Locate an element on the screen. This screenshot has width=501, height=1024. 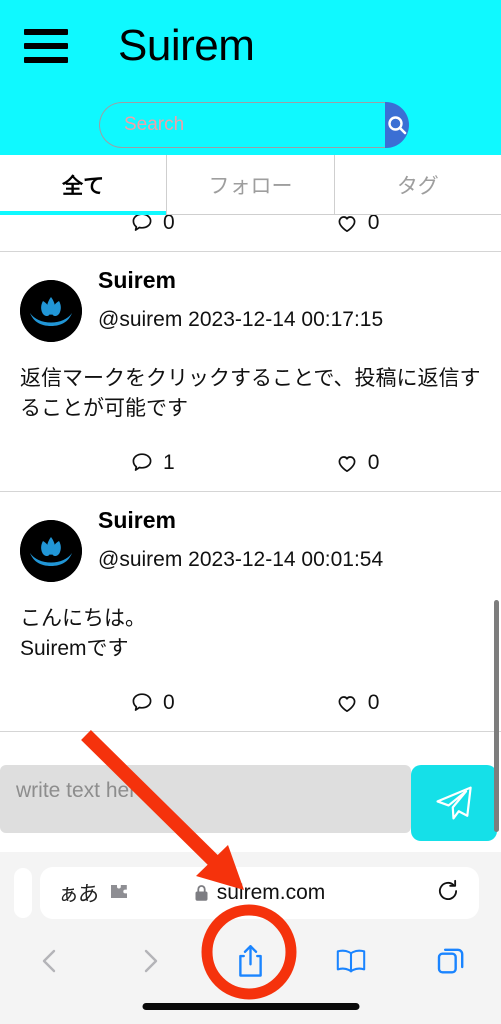
timestamp: 2023-12-14 00:01:54 is located at coordinates (286, 559).